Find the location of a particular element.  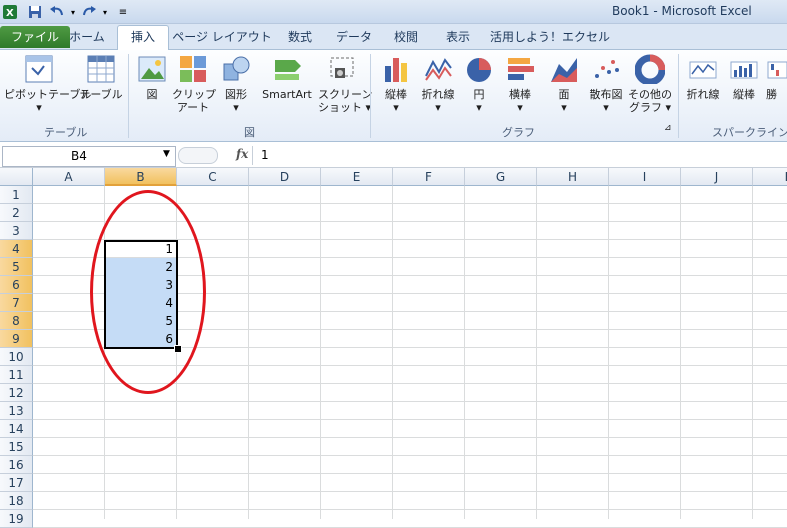

row-header-18: 18 is located at coordinates (16, 501).